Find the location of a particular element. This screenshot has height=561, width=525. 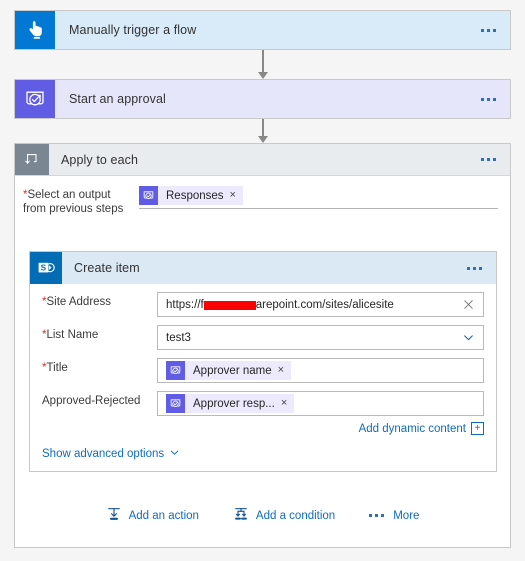

form-row-title: *Title Approver name × is located at coordinates (263, 370).